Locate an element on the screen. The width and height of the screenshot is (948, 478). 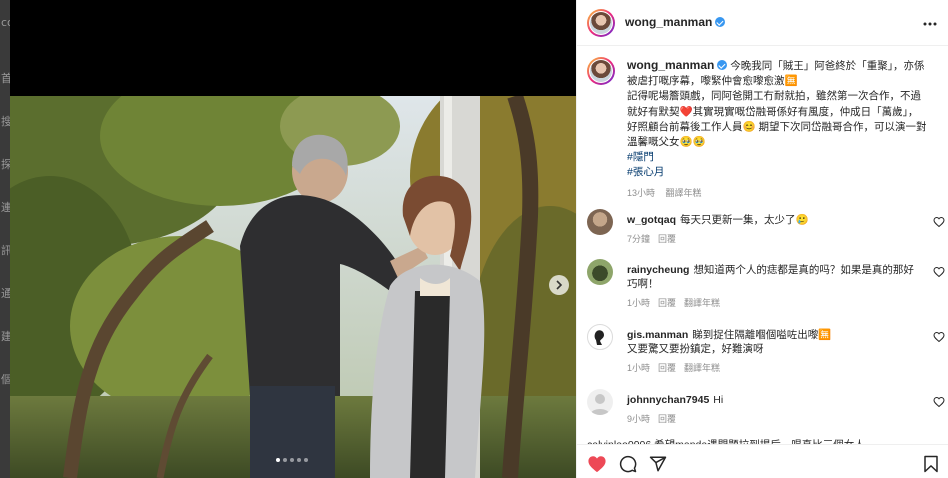
background-page: co 首 搜 探 連 訊 通 建 個 is located at coordinates (7, 239).